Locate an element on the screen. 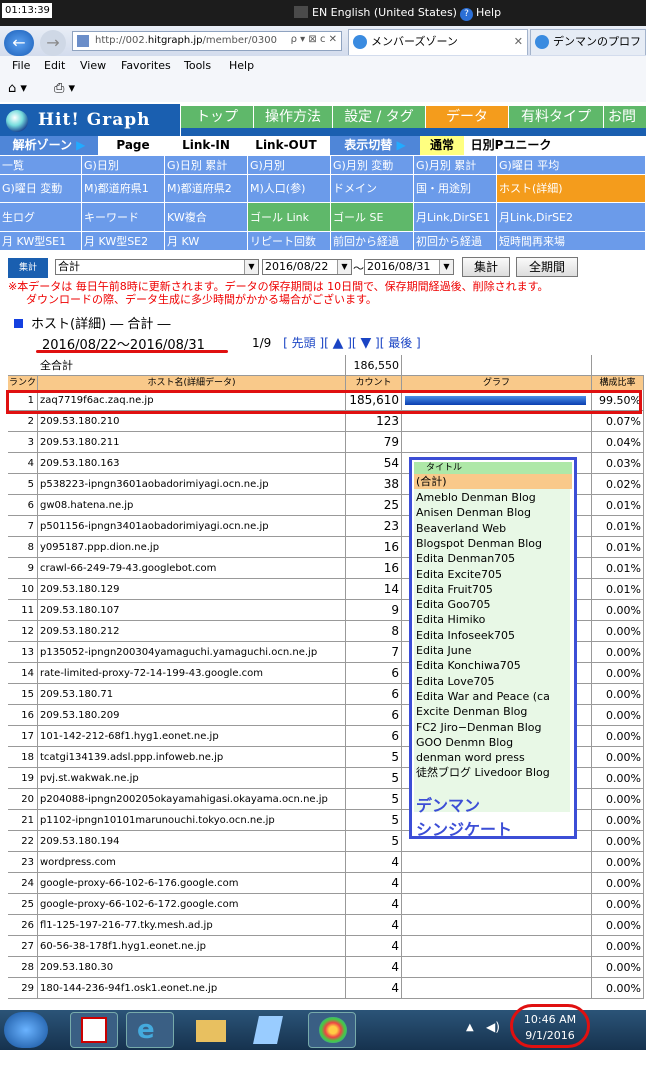 This screenshot has height=1070, width=646. report-link: ゴール SE is located at coordinates (372, 217).